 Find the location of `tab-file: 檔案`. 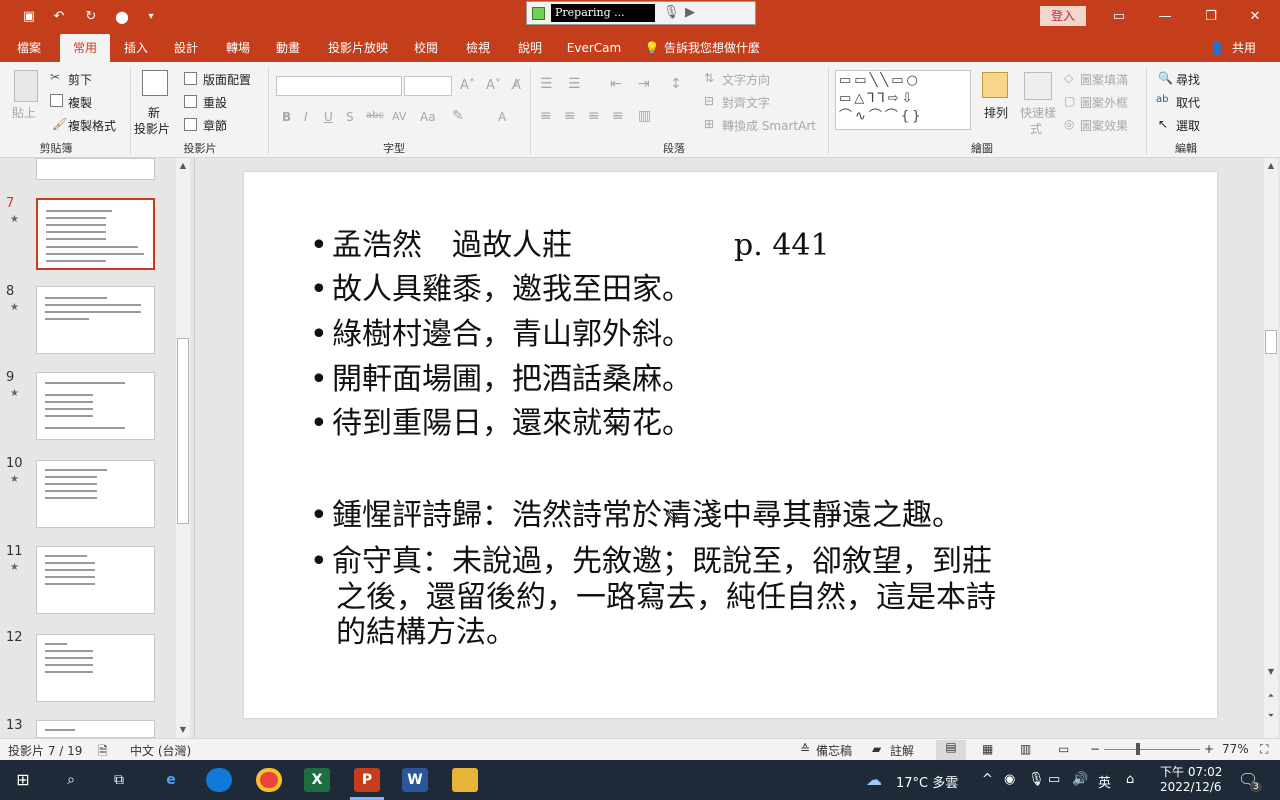

tab-file: 檔案 is located at coordinates (29, 48).